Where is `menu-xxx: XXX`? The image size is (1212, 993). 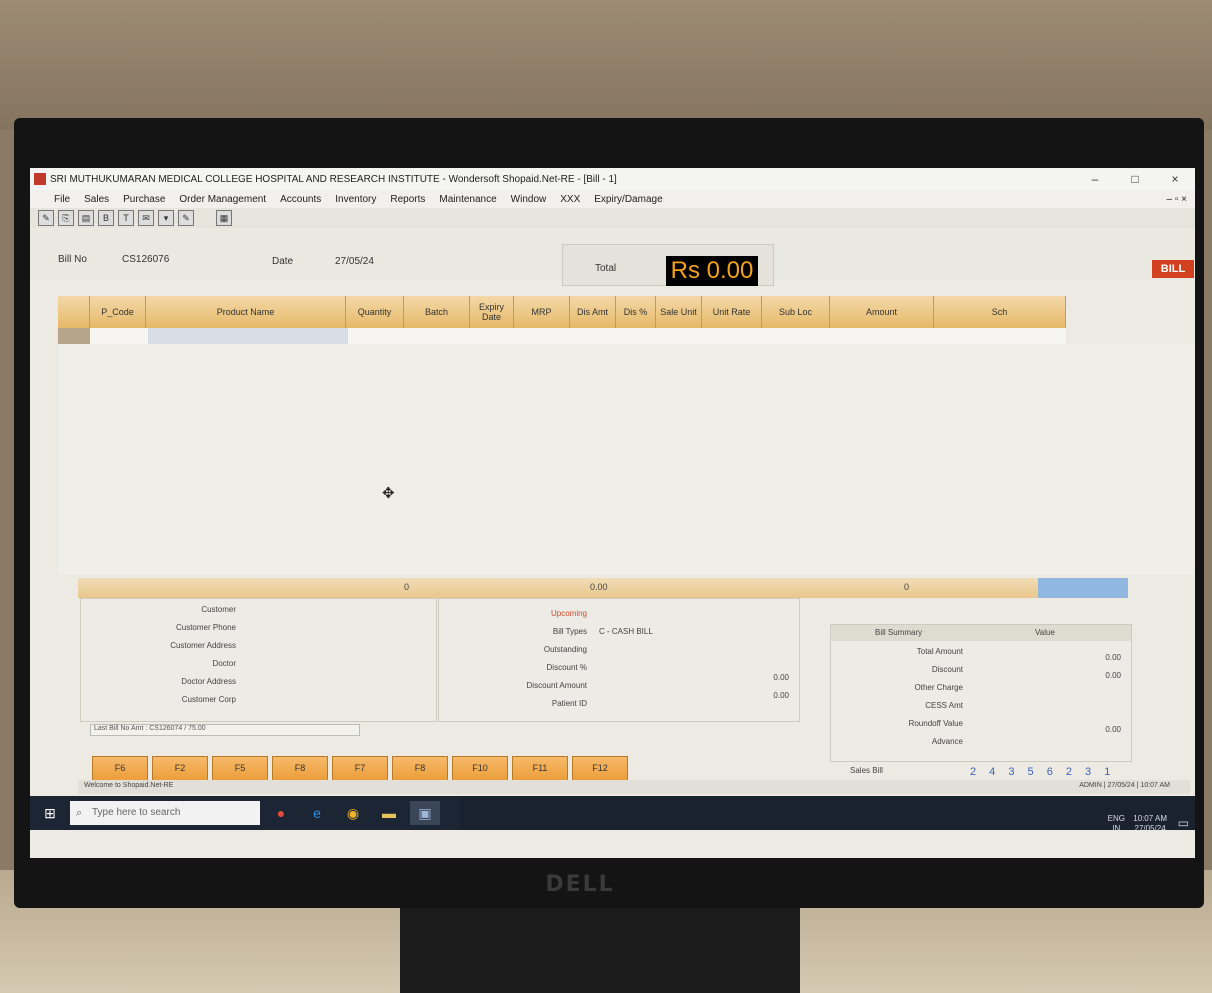 menu-xxx: XXX is located at coordinates (570, 199).